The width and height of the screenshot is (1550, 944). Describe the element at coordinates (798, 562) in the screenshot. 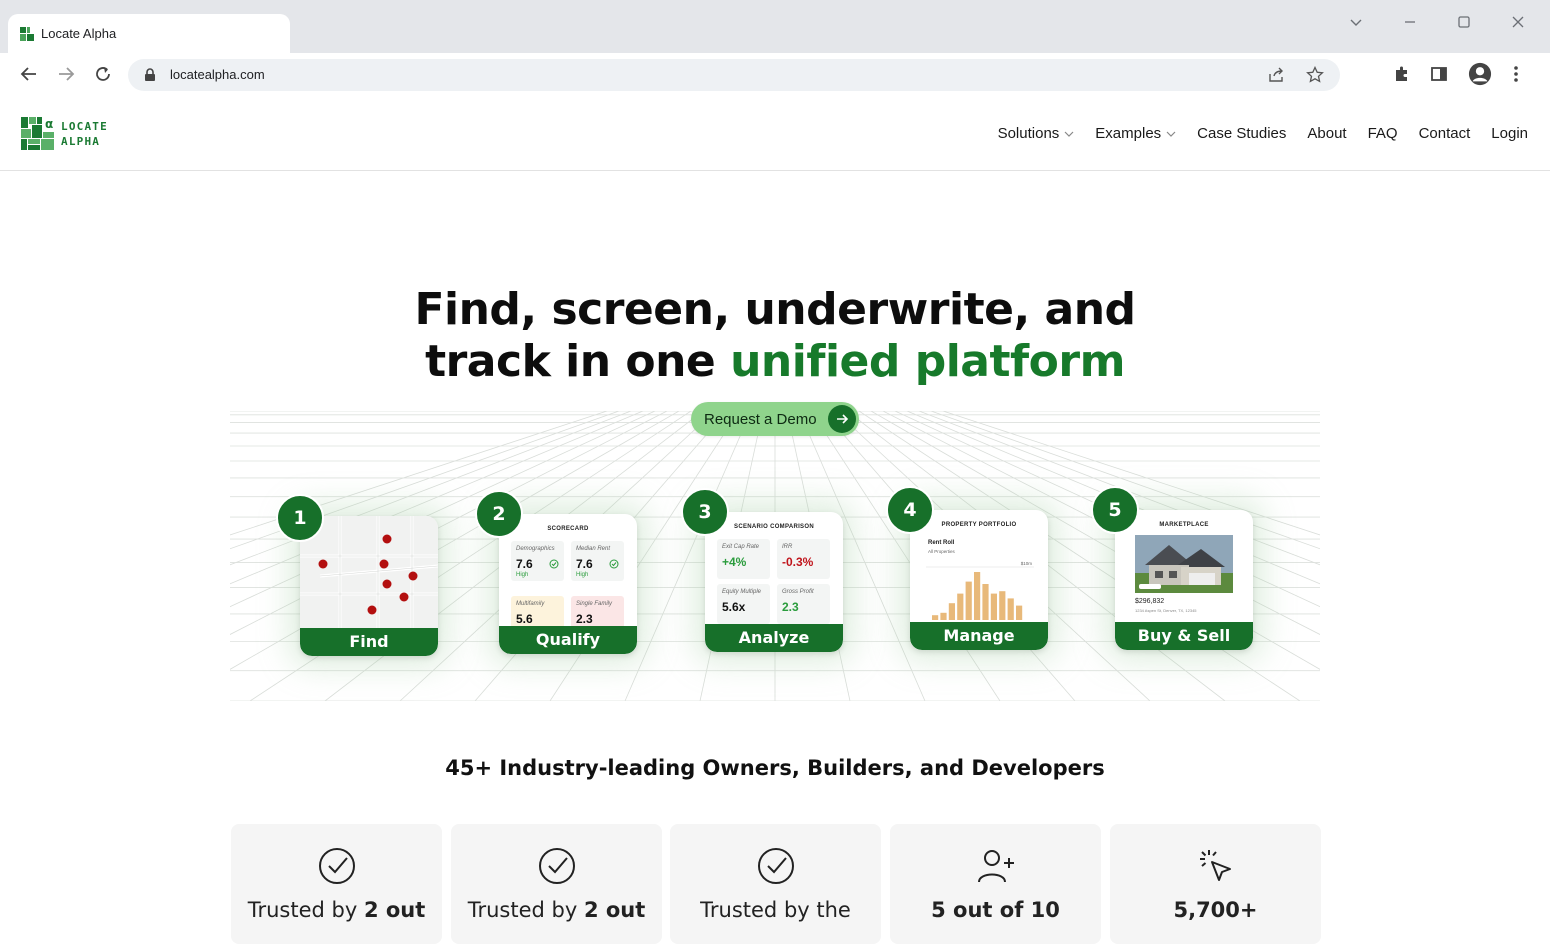

I see `cell-value: -0.3%` at that location.